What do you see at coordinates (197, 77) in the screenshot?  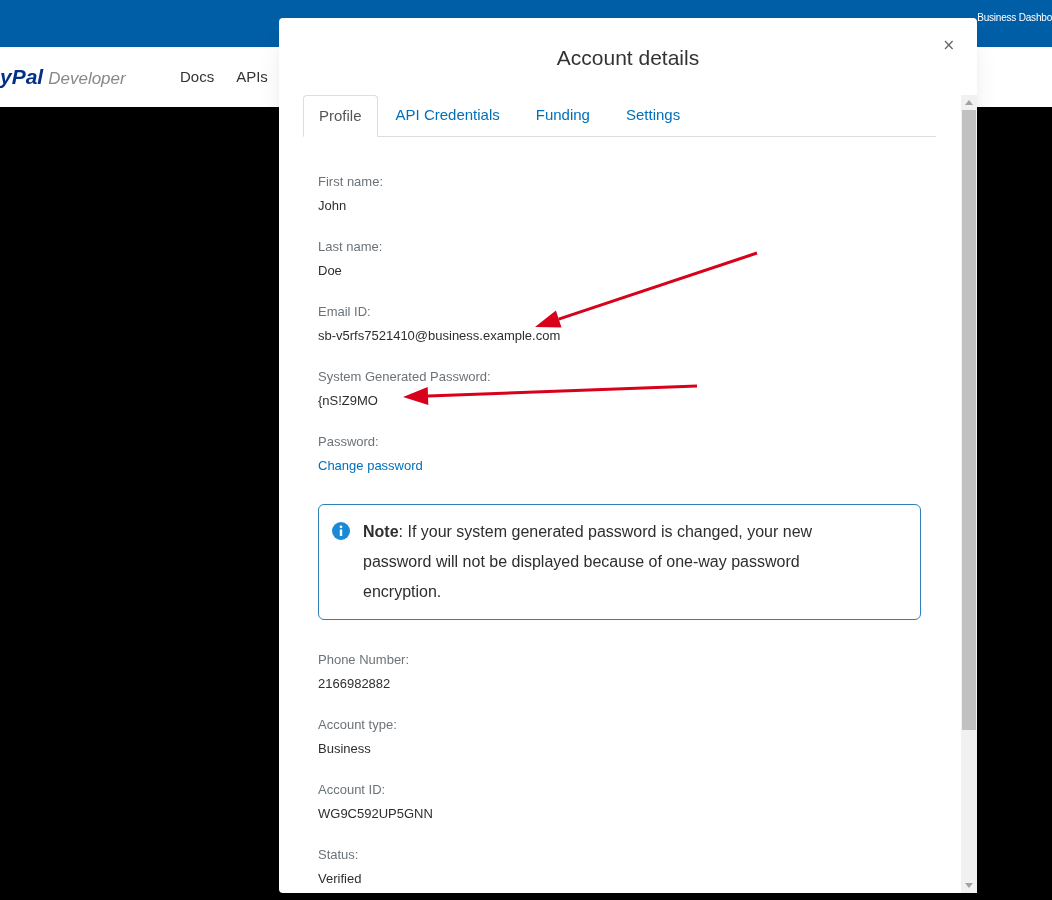 I see `nav-link: Docs` at bounding box center [197, 77].